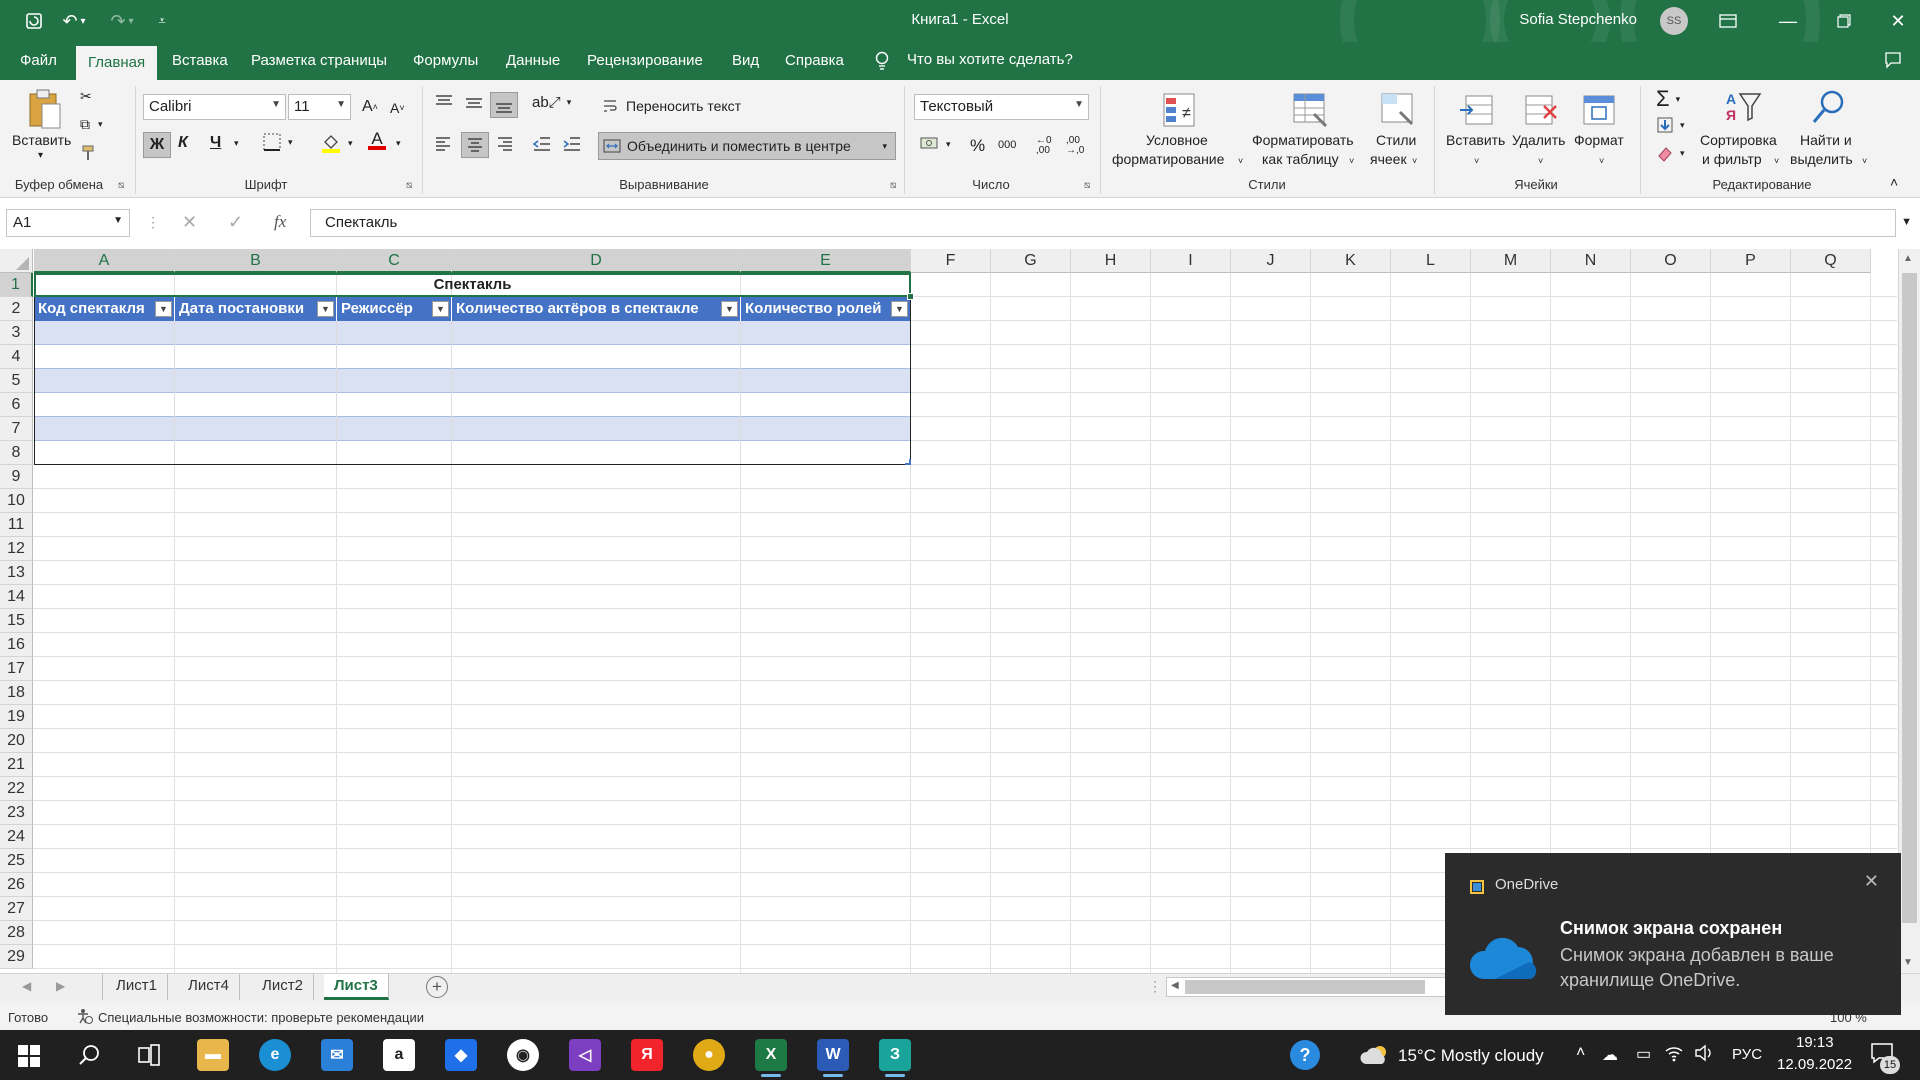 The height and width of the screenshot is (1080, 1920). What do you see at coordinates (1744, 108) in the screenshot?
I see `sort-filter-icon: АЯ` at bounding box center [1744, 108].